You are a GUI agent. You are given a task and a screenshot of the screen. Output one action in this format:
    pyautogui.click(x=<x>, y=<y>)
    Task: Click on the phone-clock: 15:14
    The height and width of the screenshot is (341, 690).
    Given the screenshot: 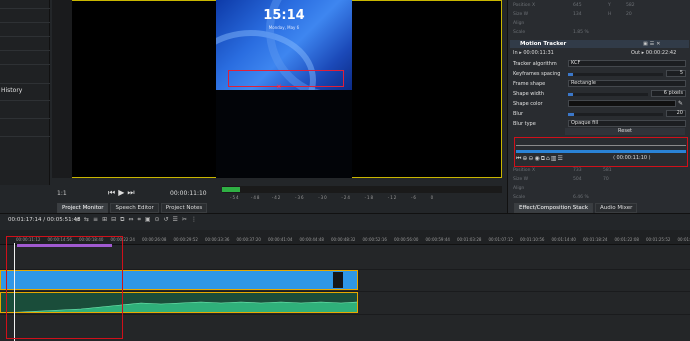 What is the action you would take?
    pyautogui.click(x=284, y=15)
    